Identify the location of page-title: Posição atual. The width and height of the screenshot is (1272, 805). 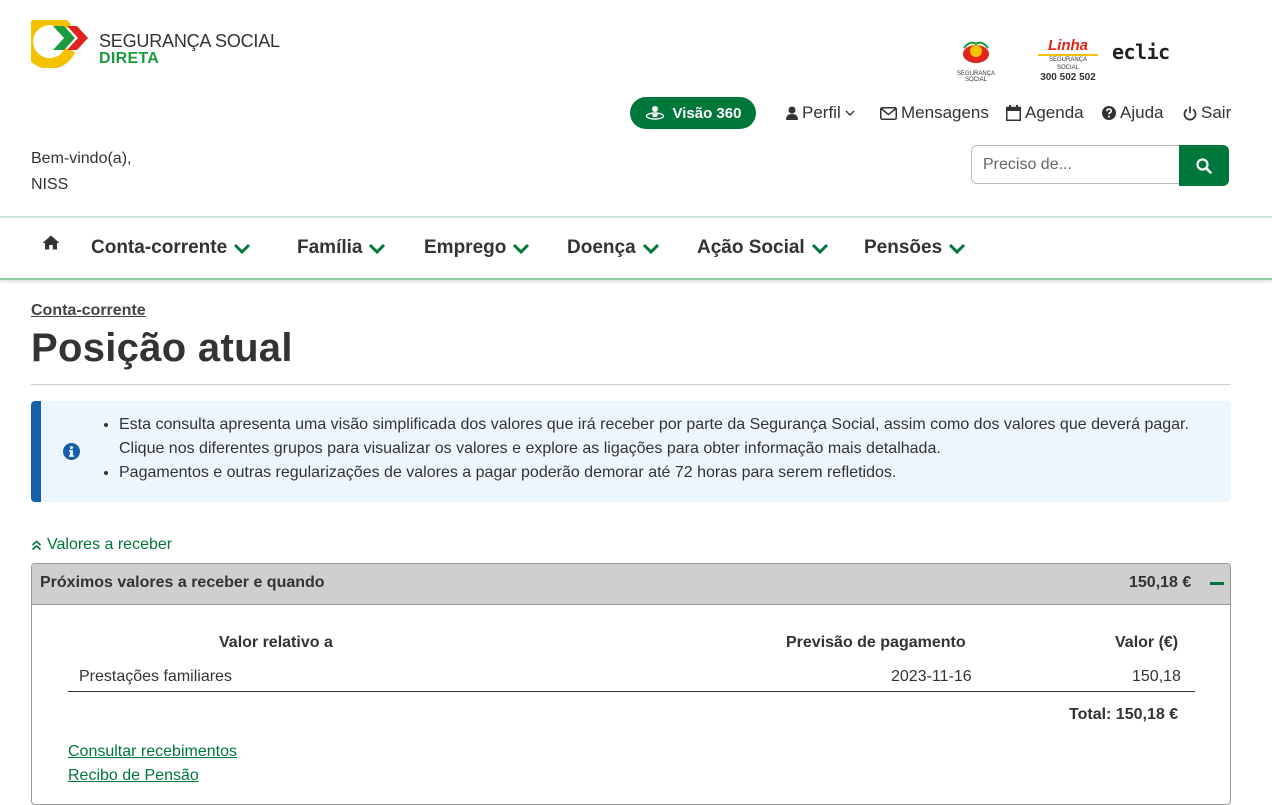
(162, 348).